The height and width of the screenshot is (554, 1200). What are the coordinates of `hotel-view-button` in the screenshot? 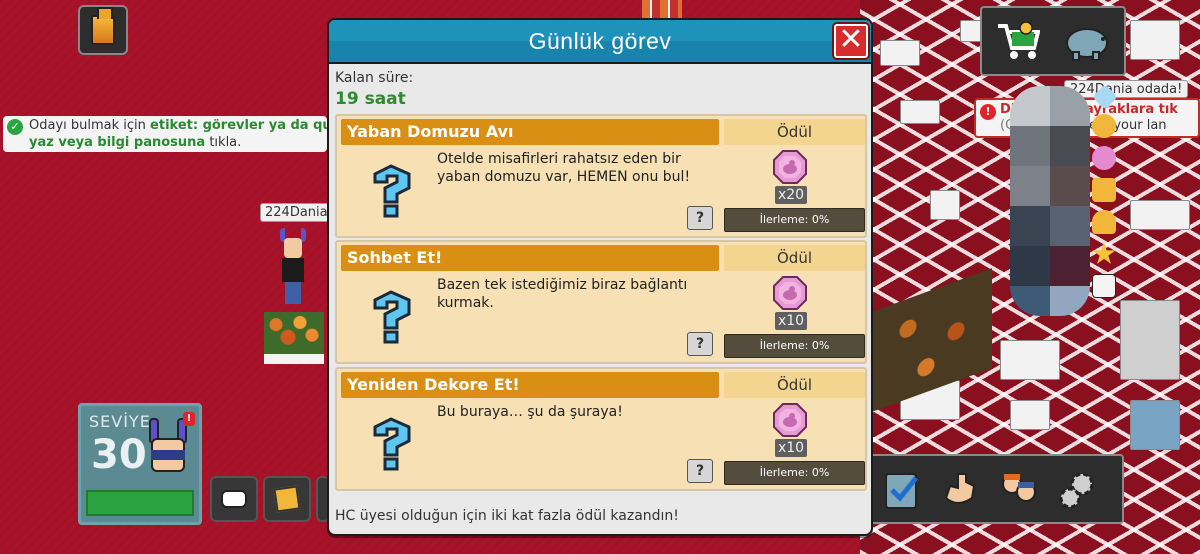 It's located at (103, 30).